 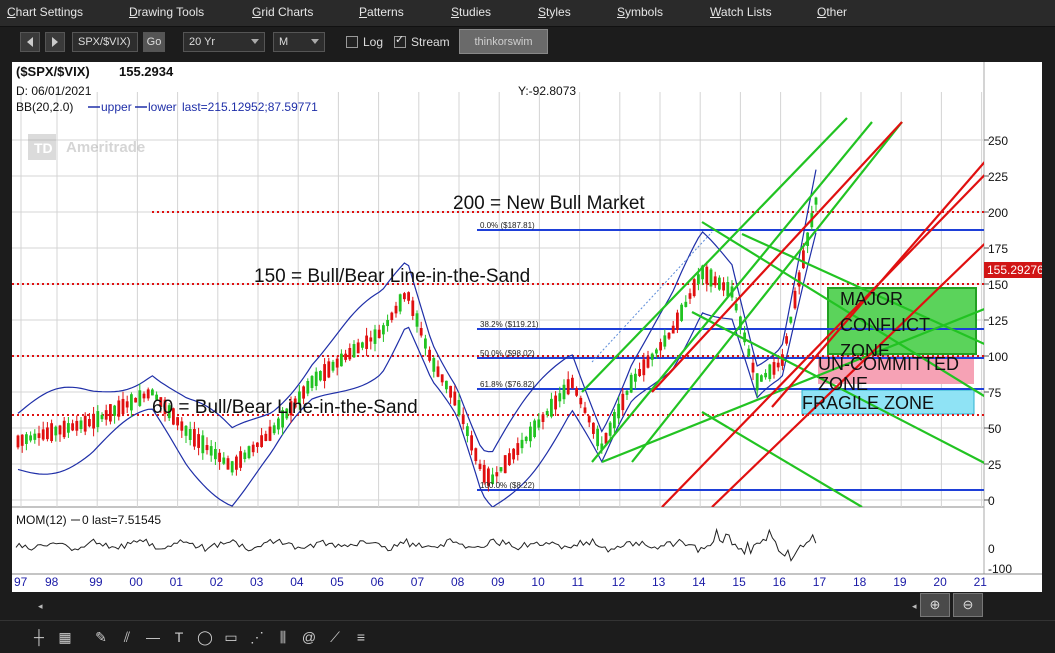 What do you see at coordinates (888, 374) in the screenshot?
I see `annotation-uncommitted-fo: UN-COMMITTED ZONE` at bounding box center [888, 374].